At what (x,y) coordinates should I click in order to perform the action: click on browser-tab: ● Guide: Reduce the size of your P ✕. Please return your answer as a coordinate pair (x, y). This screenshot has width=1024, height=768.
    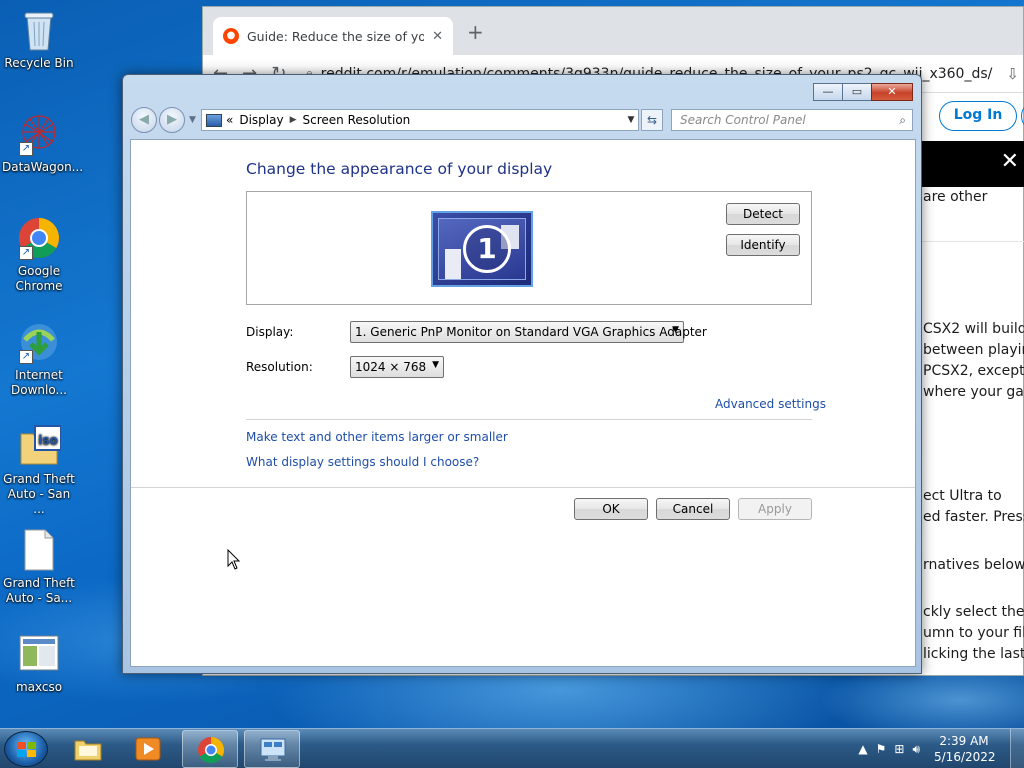
    Looking at the image, I should click on (333, 36).